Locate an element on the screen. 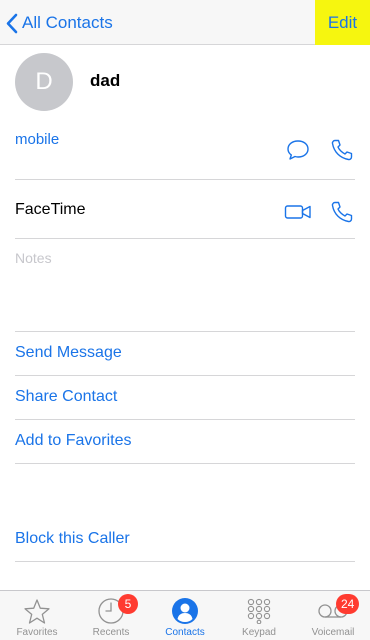 The height and width of the screenshot is (640, 370). share-contact-button: Share Contact is located at coordinates (66, 397).